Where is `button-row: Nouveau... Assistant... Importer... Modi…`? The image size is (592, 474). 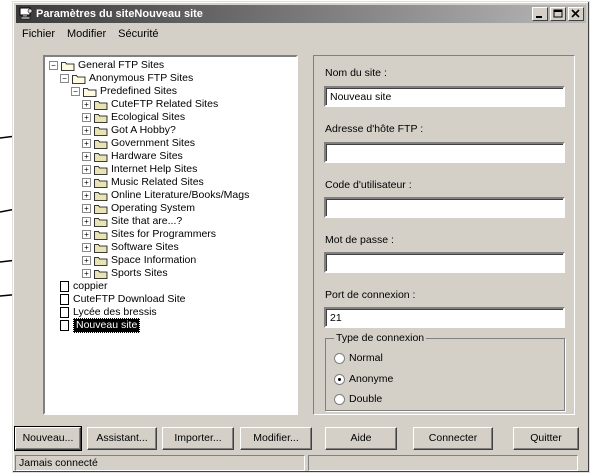 button-row: Nouveau... Assistant... Importer... Modi… is located at coordinates (299, 438).